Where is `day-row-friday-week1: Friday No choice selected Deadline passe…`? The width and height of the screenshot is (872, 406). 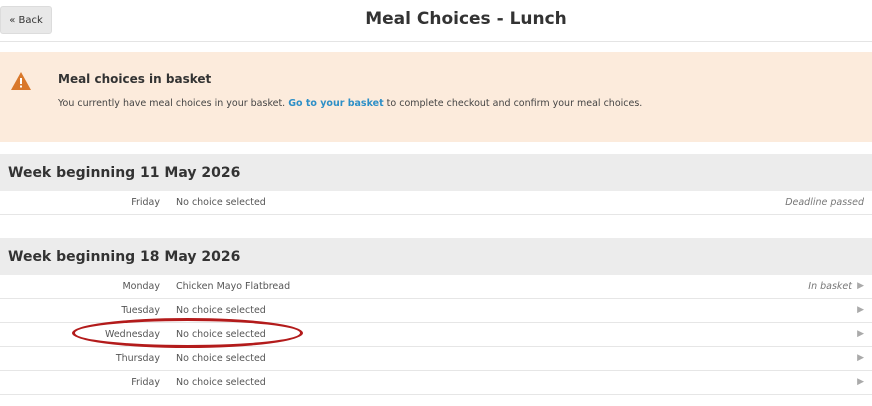 day-row-friday-week1: Friday No choice selected Deadline passe… is located at coordinates (436, 203).